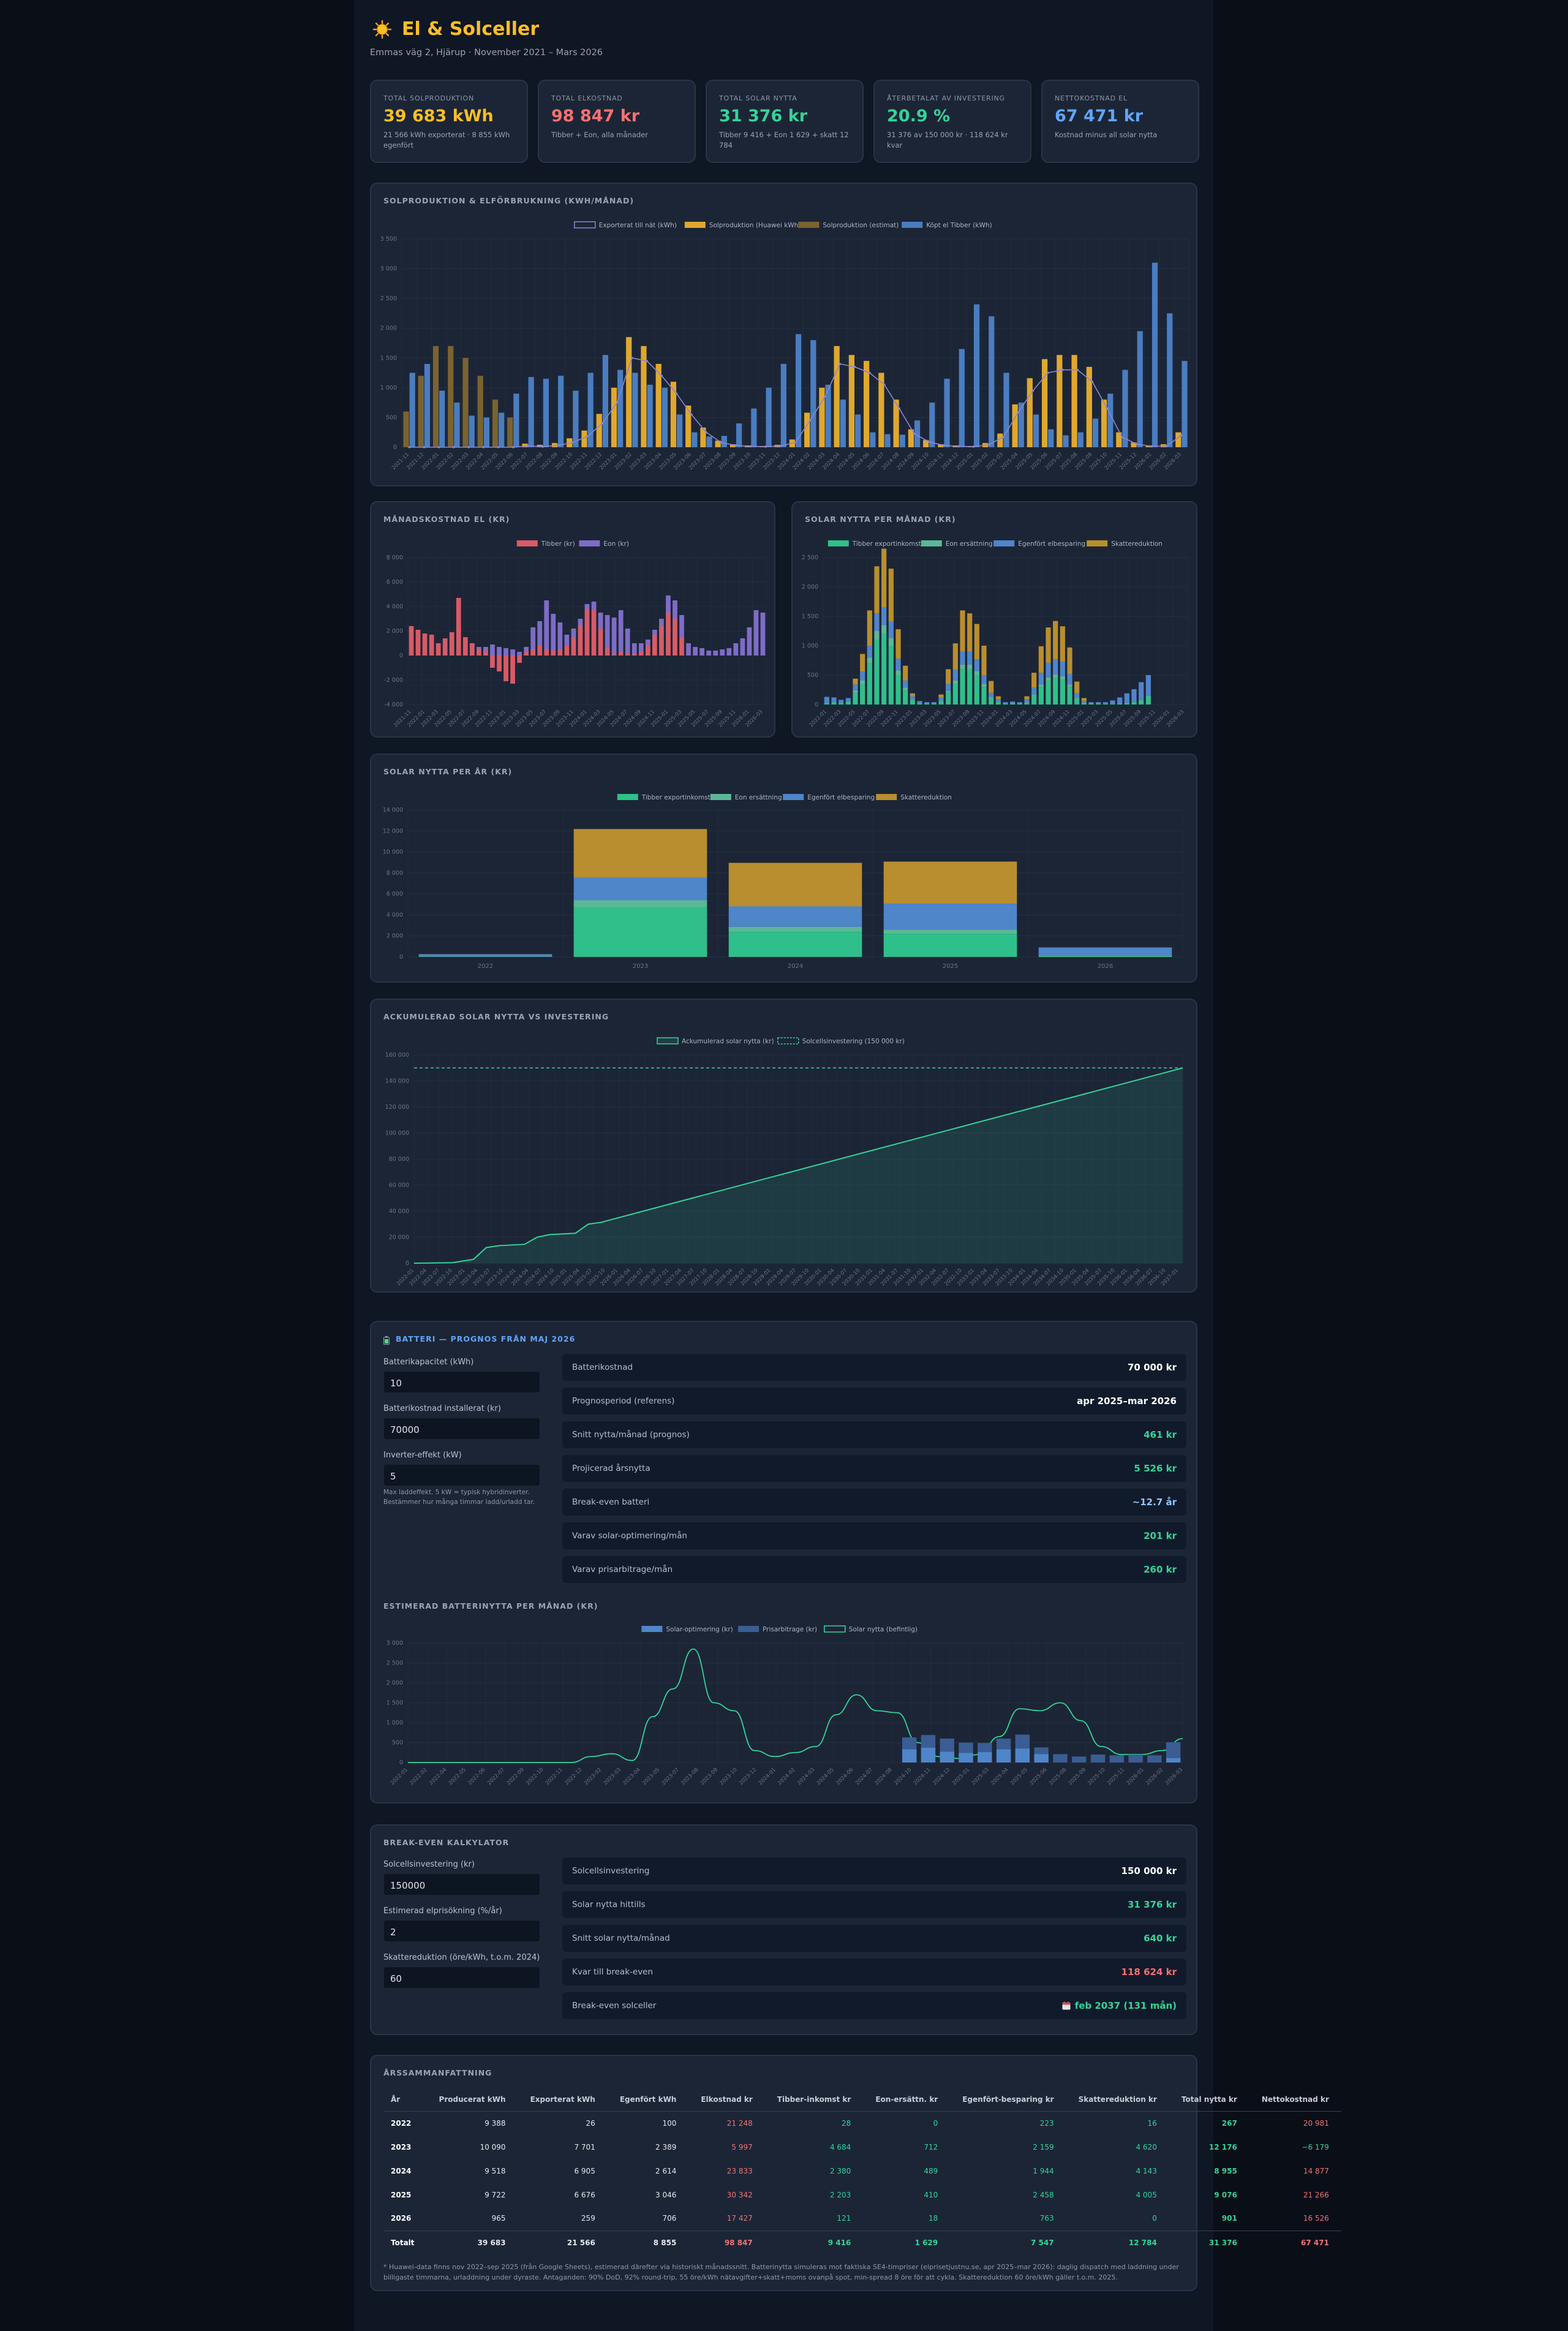  I want to click on input-field: 2, so click(462, 1931).